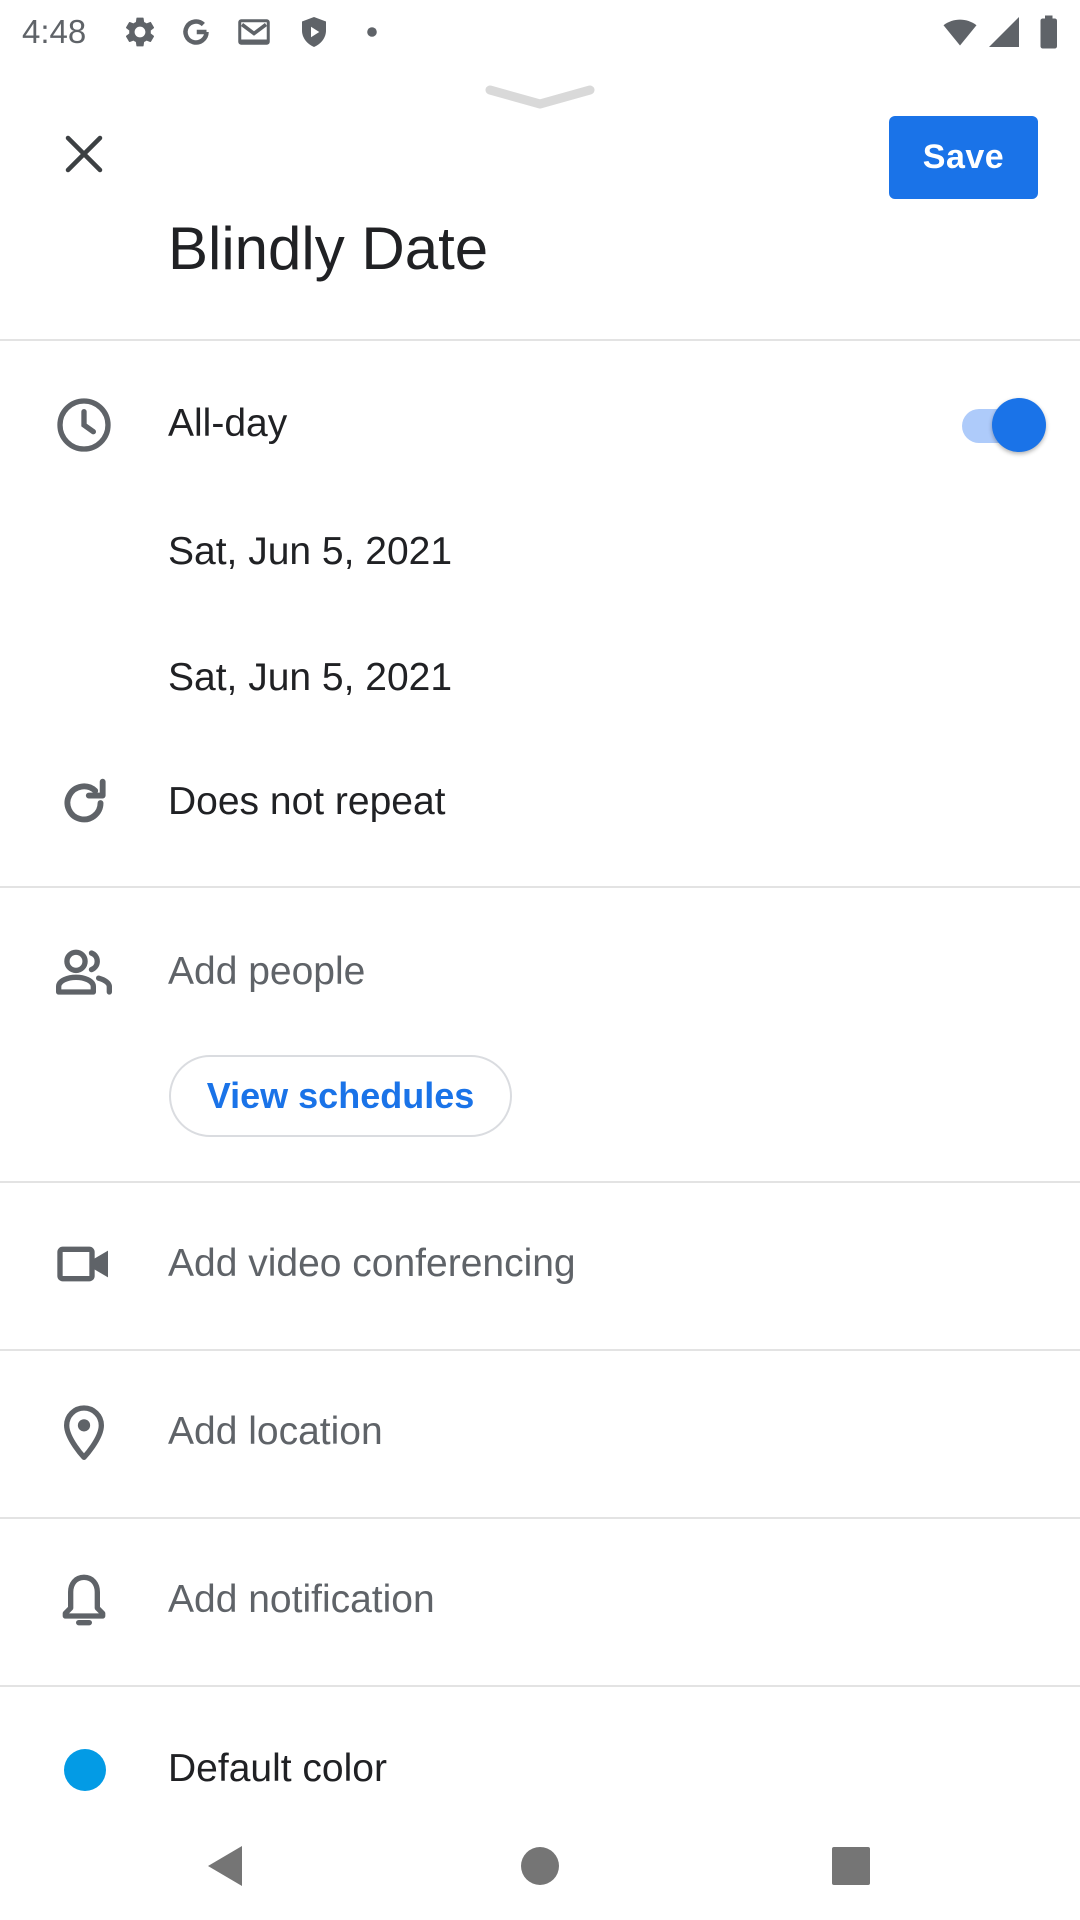 The height and width of the screenshot is (1920, 1080). I want to click on home-circle-icon, so click(540, 1866).